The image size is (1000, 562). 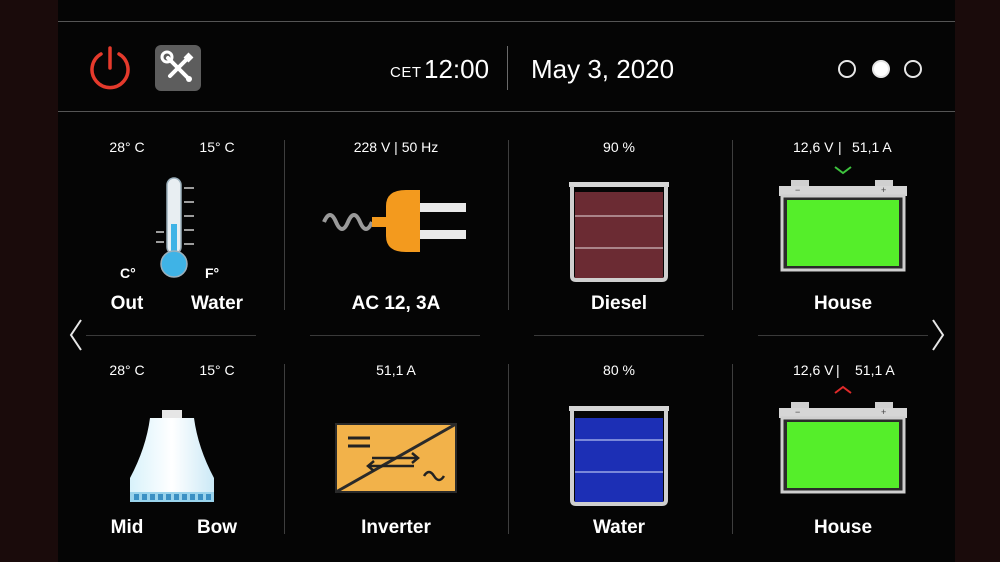 I want to click on next-page-button, so click(x=938, y=337).